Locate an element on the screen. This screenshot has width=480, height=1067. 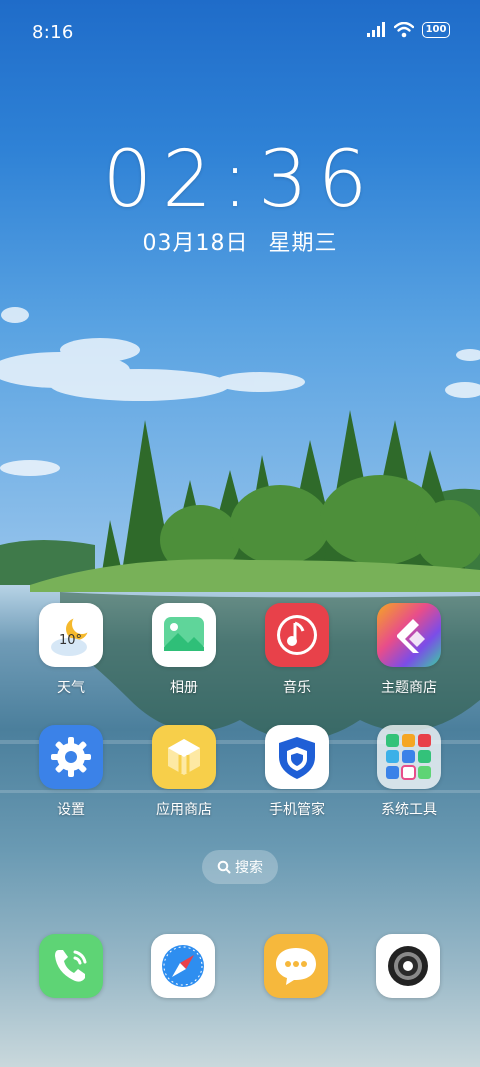
status-time: 8:16 is located at coordinates (53, 32).